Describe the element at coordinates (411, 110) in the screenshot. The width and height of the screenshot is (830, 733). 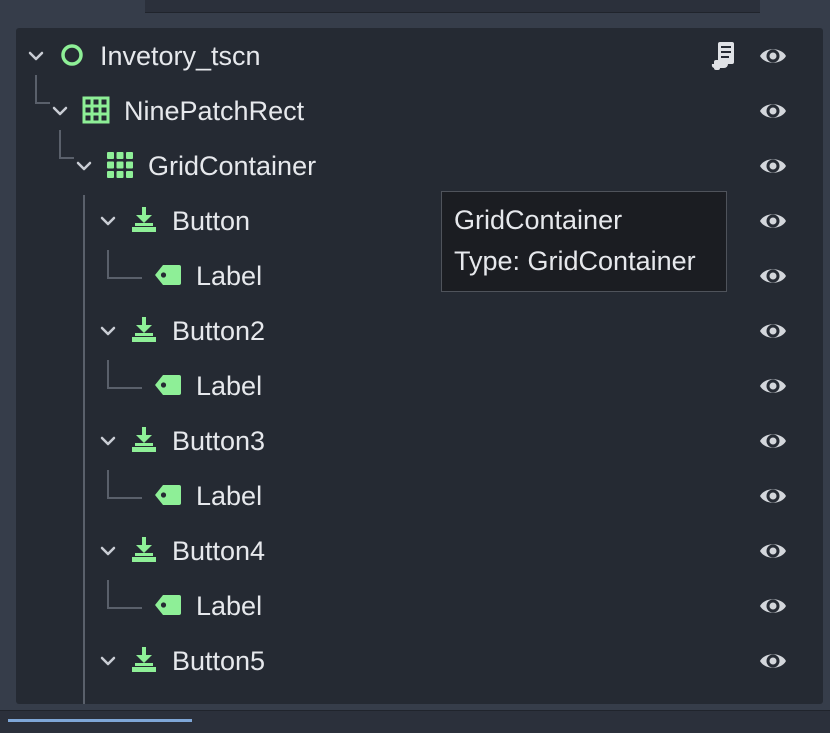
I see `tree-item-ninepatchrect: NinePatchRect` at that location.